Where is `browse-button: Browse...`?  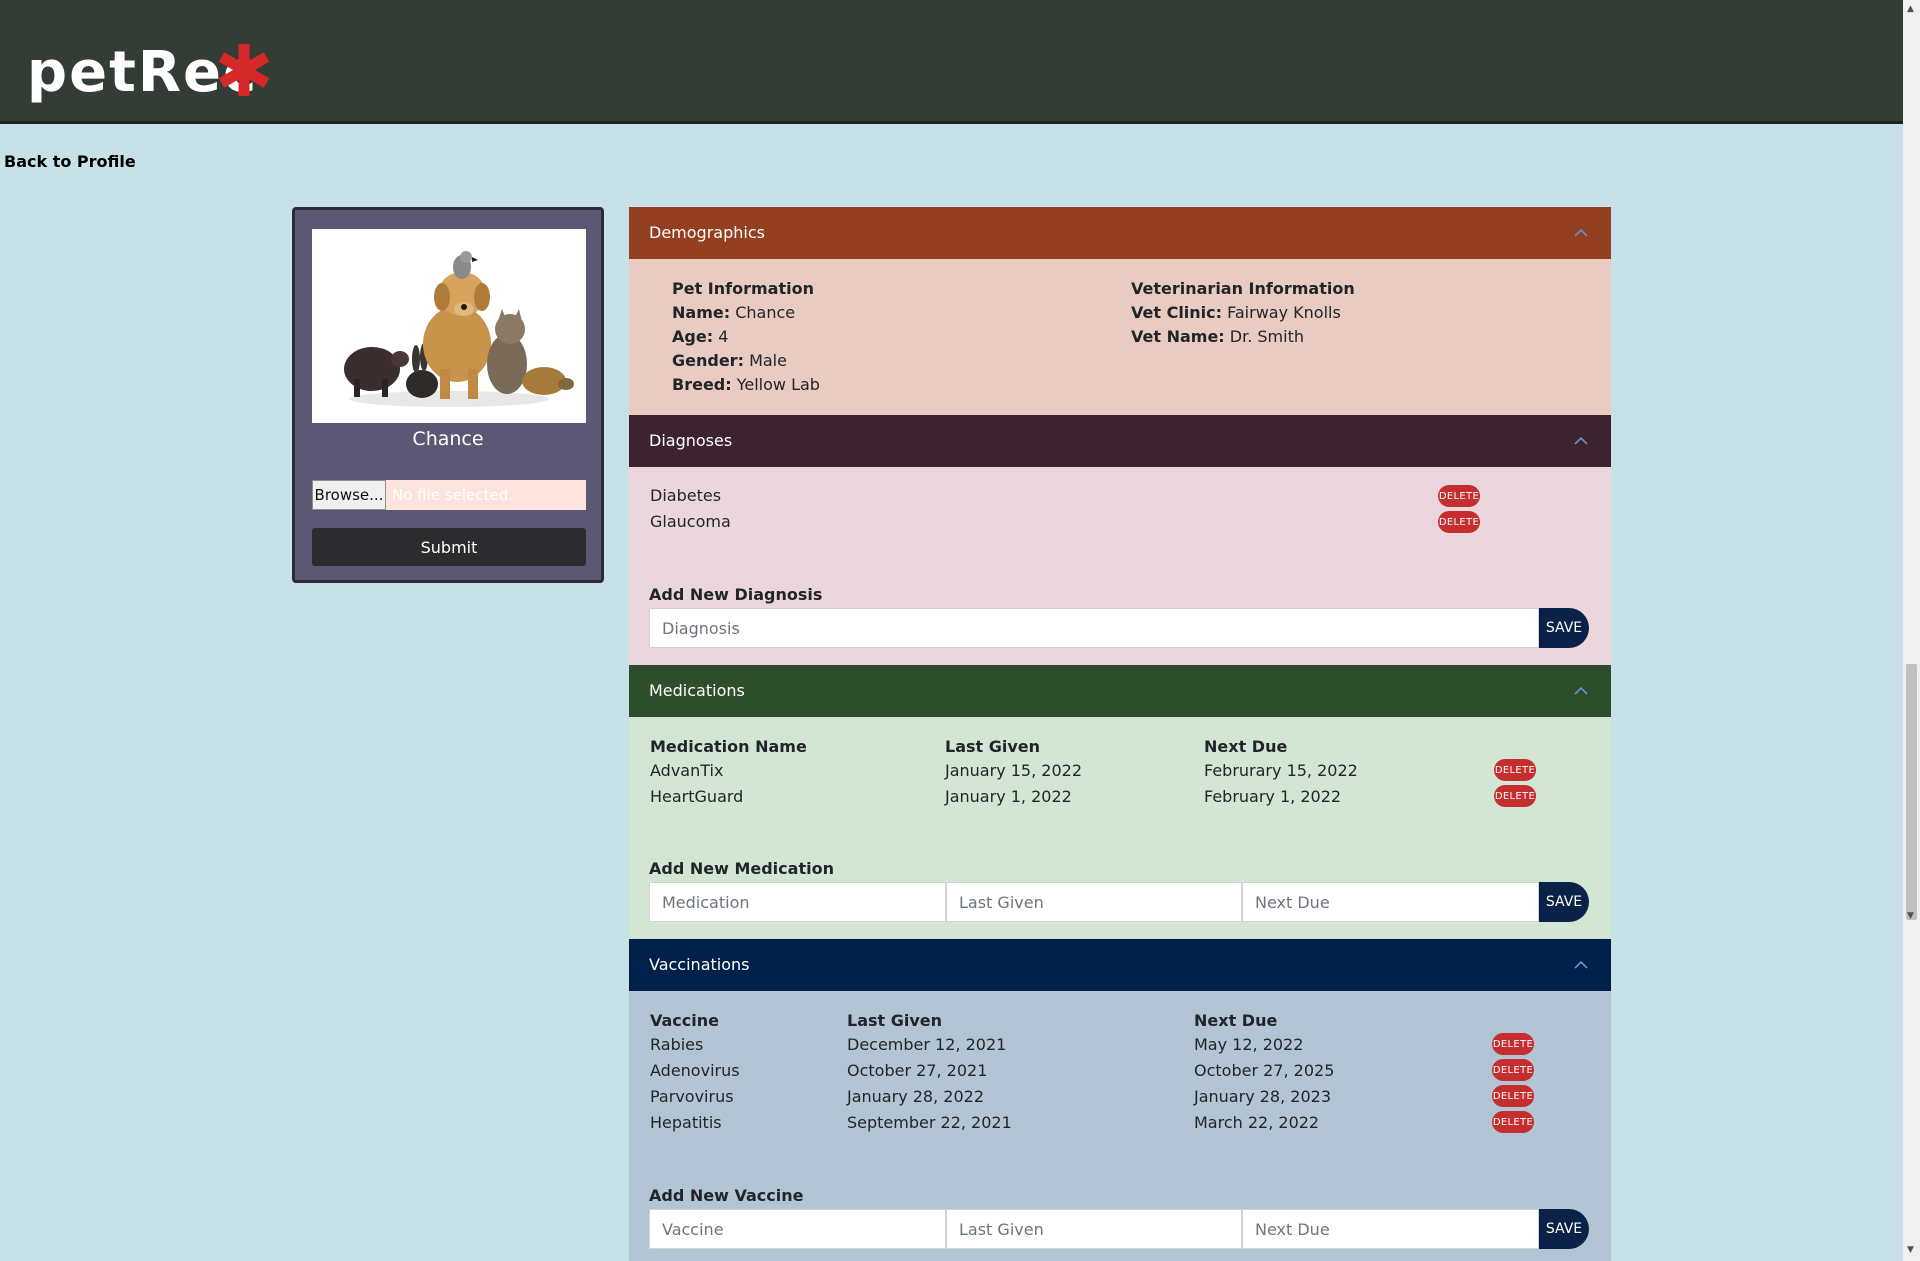 browse-button: Browse... is located at coordinates (349, 495).